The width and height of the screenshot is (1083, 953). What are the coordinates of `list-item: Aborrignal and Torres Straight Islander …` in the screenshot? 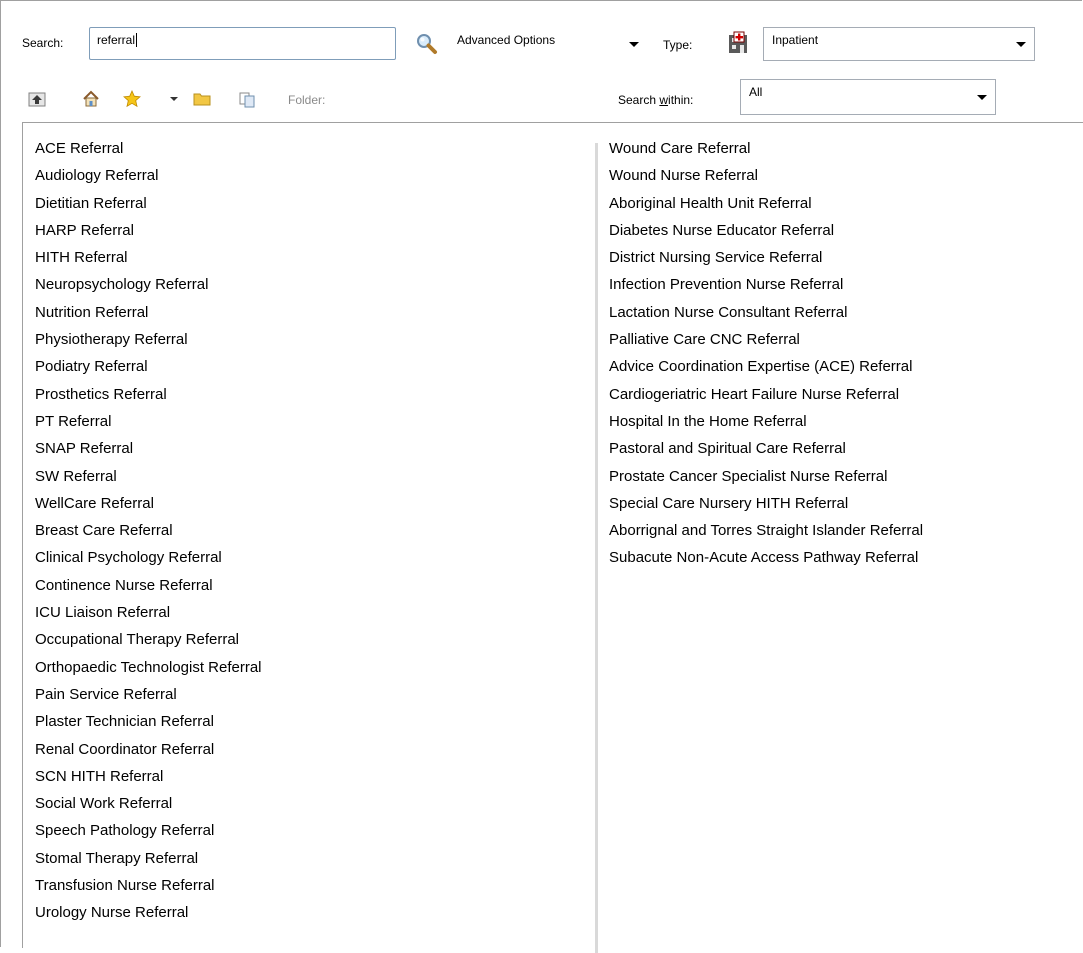 It's located at (766, 530).